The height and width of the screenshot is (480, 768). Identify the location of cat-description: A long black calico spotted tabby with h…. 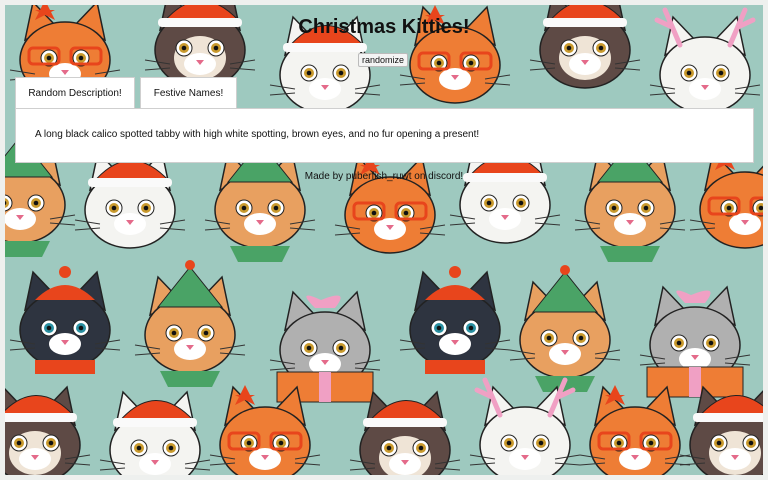
(257, 134).